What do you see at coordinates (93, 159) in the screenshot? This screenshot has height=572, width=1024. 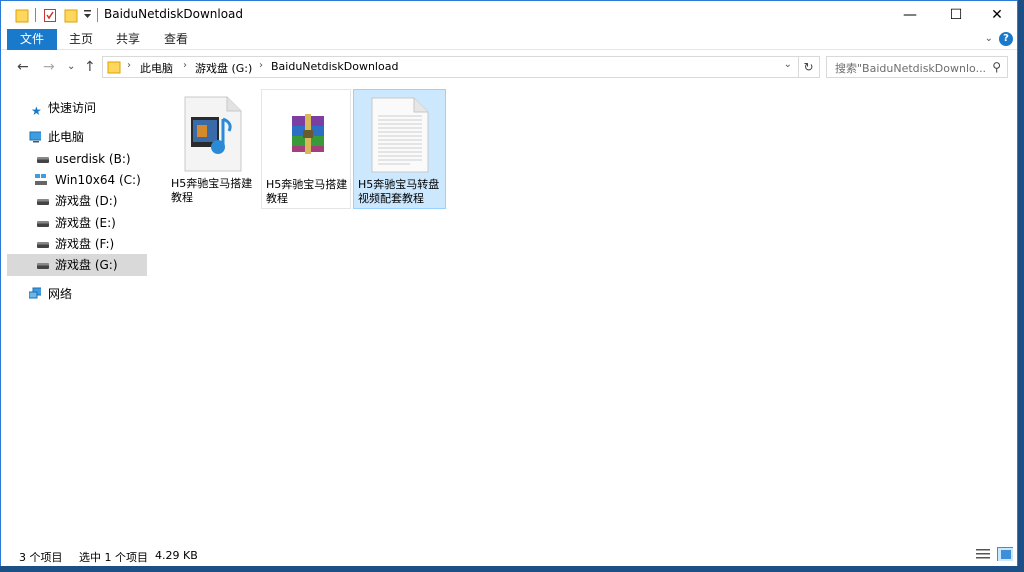 I see `sidebar-item-label: userdisk (B:)` at bounding box center [93, 159].